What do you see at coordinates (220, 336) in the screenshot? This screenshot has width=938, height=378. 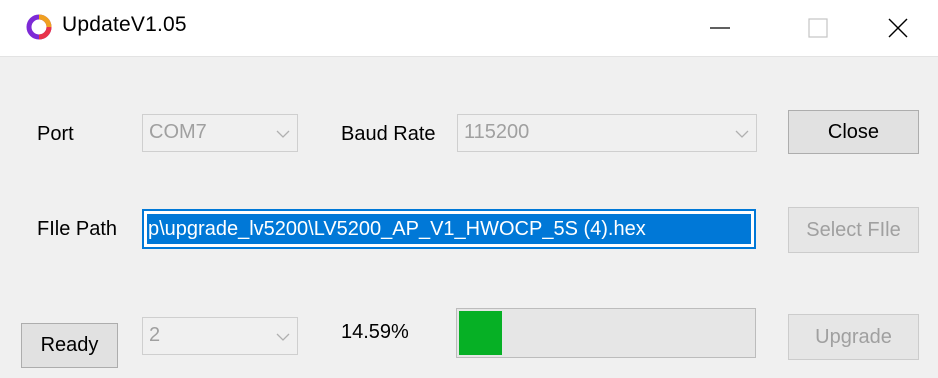 I see `mode-select: 2` at bounding box center [220, 336].